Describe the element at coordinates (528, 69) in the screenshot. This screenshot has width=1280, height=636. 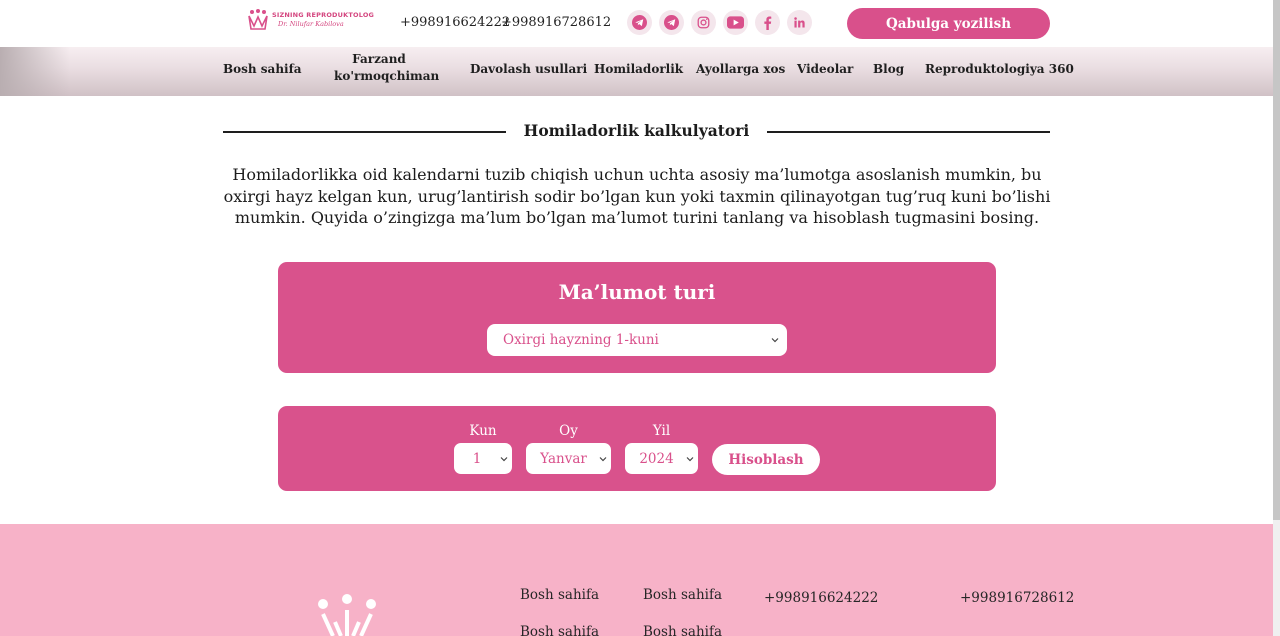
I see `nav-item-treatments: Davolash usullari` at that location.